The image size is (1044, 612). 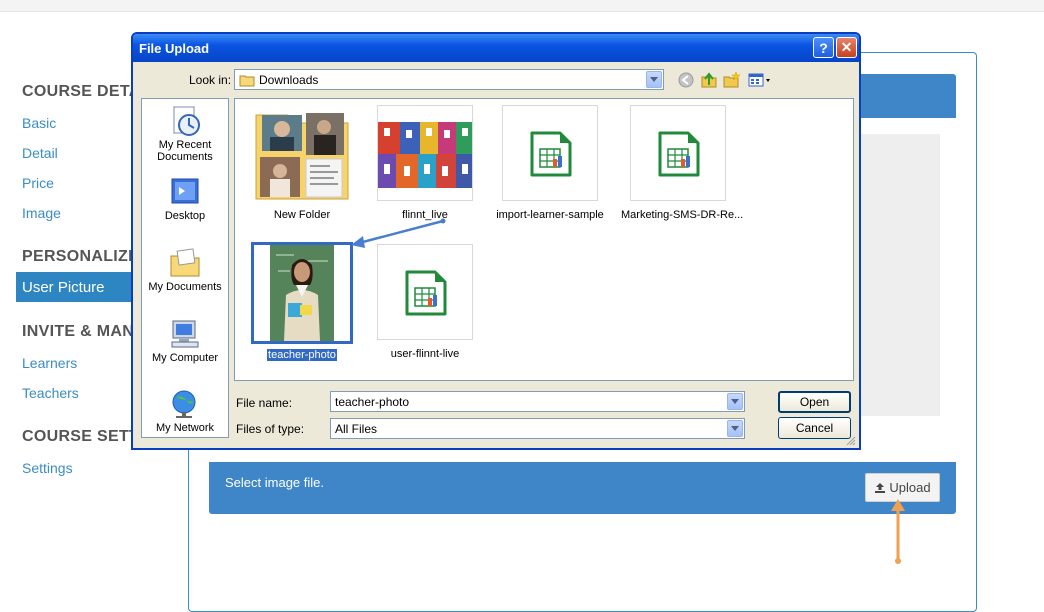 I want to click on place-my-documents: My Documents, so click(x=185, y=270).